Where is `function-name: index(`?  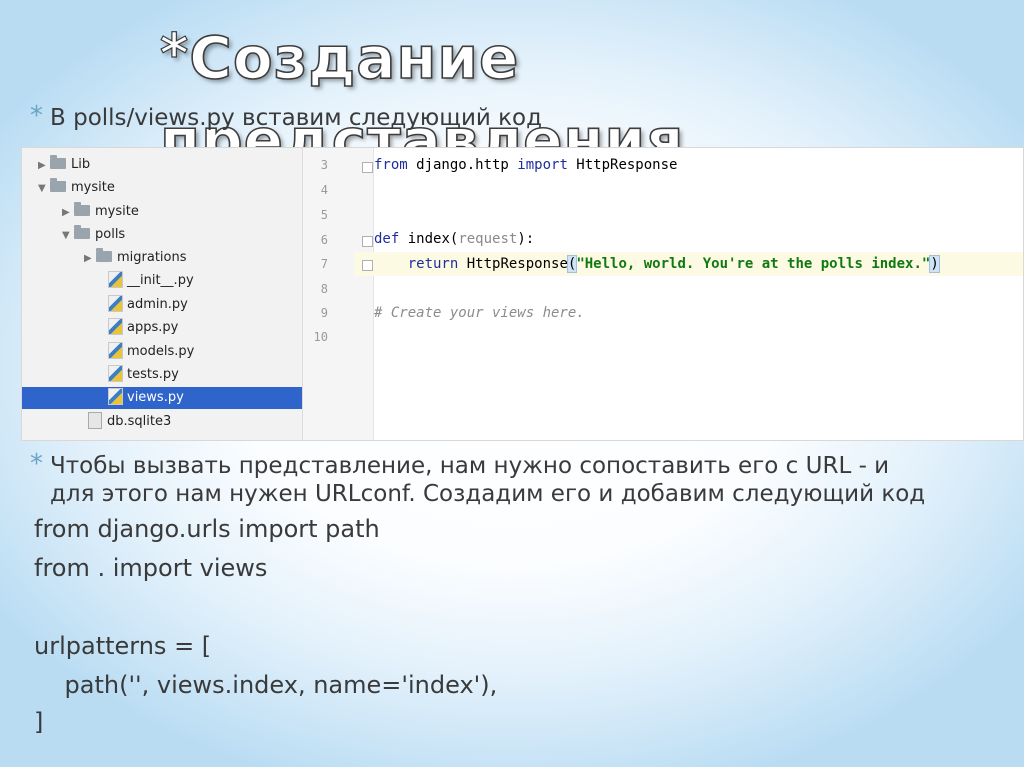
function-name: index( is located at coordinates (429, 239).